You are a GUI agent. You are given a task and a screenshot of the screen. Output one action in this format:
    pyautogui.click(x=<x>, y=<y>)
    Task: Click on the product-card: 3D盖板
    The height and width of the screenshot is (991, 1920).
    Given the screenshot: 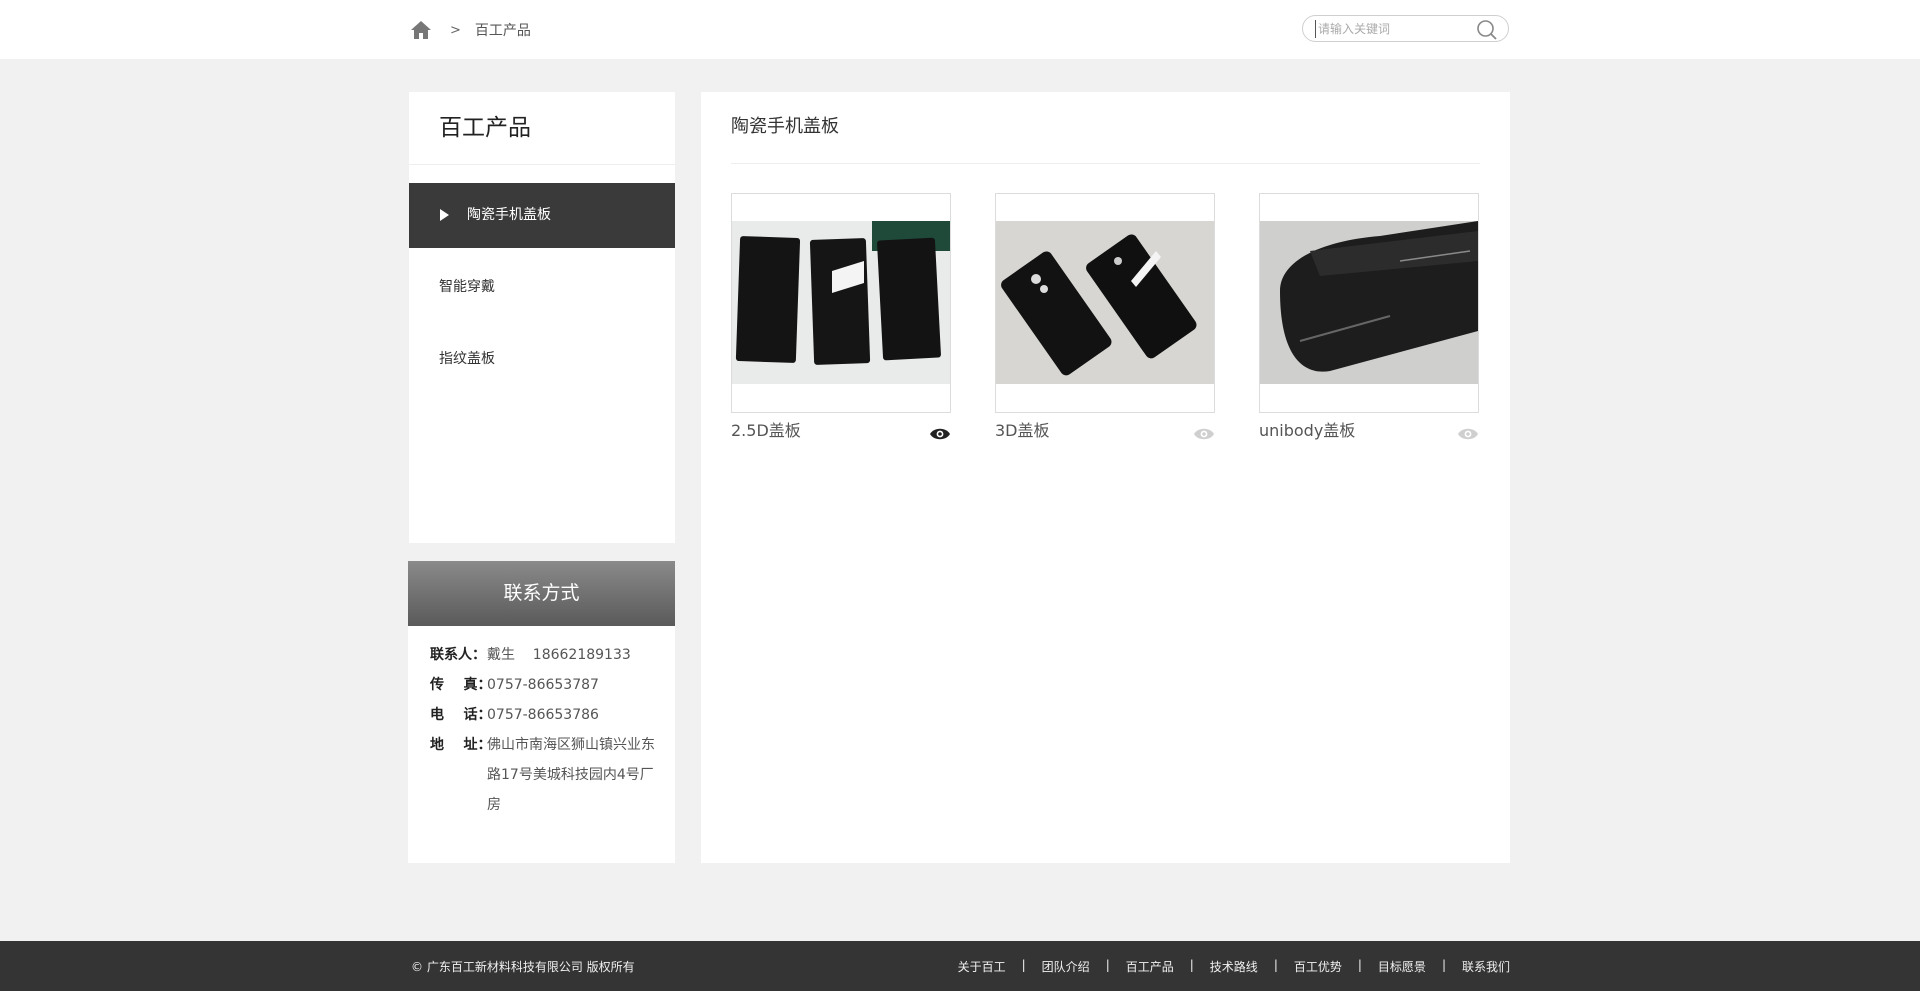 What is the action you would take?
    pyautogui.click(x=1105, y=318)
    